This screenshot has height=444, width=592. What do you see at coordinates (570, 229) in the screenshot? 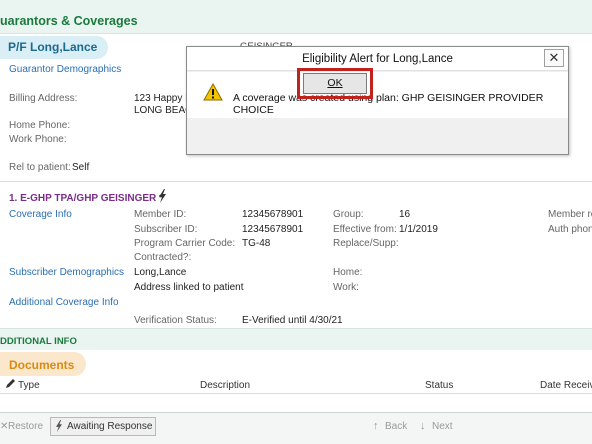
I see `auth-phone-label: Auth phon` at bounding box center [570, 229].